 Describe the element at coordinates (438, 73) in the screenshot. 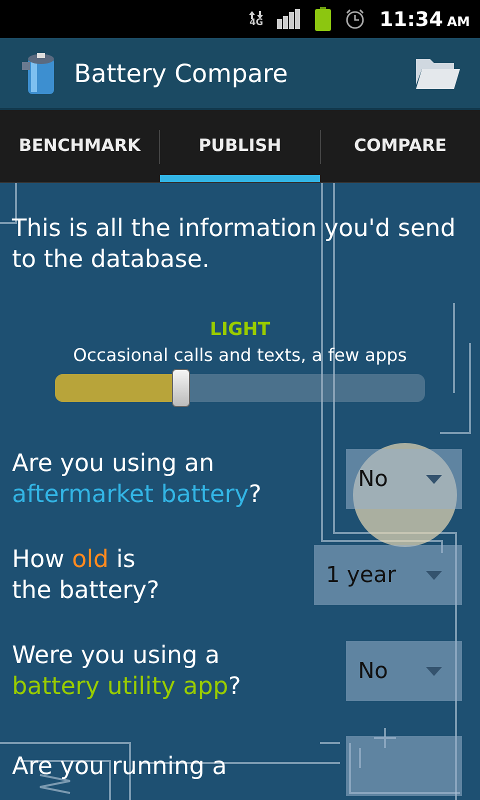

I see `folder-icon` at that location.